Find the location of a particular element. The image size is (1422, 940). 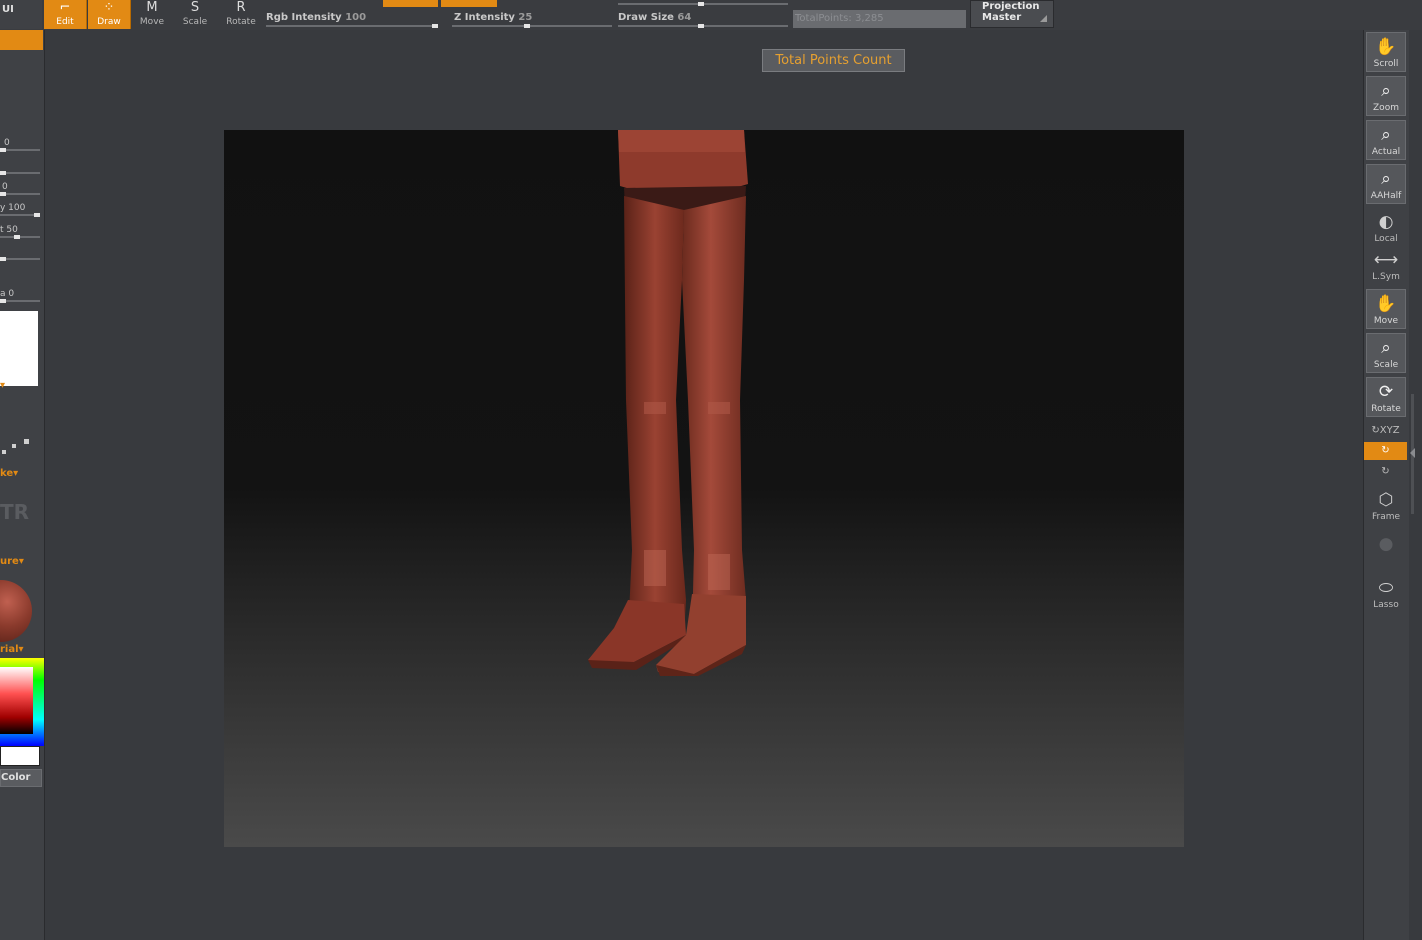

ui-menu-stub: UI is located at coordinates (21, 14).